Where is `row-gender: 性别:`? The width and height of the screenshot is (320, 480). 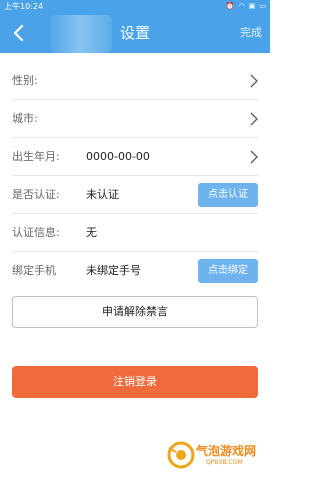 row-gender: 性别: is located at coordinates (135, 81).